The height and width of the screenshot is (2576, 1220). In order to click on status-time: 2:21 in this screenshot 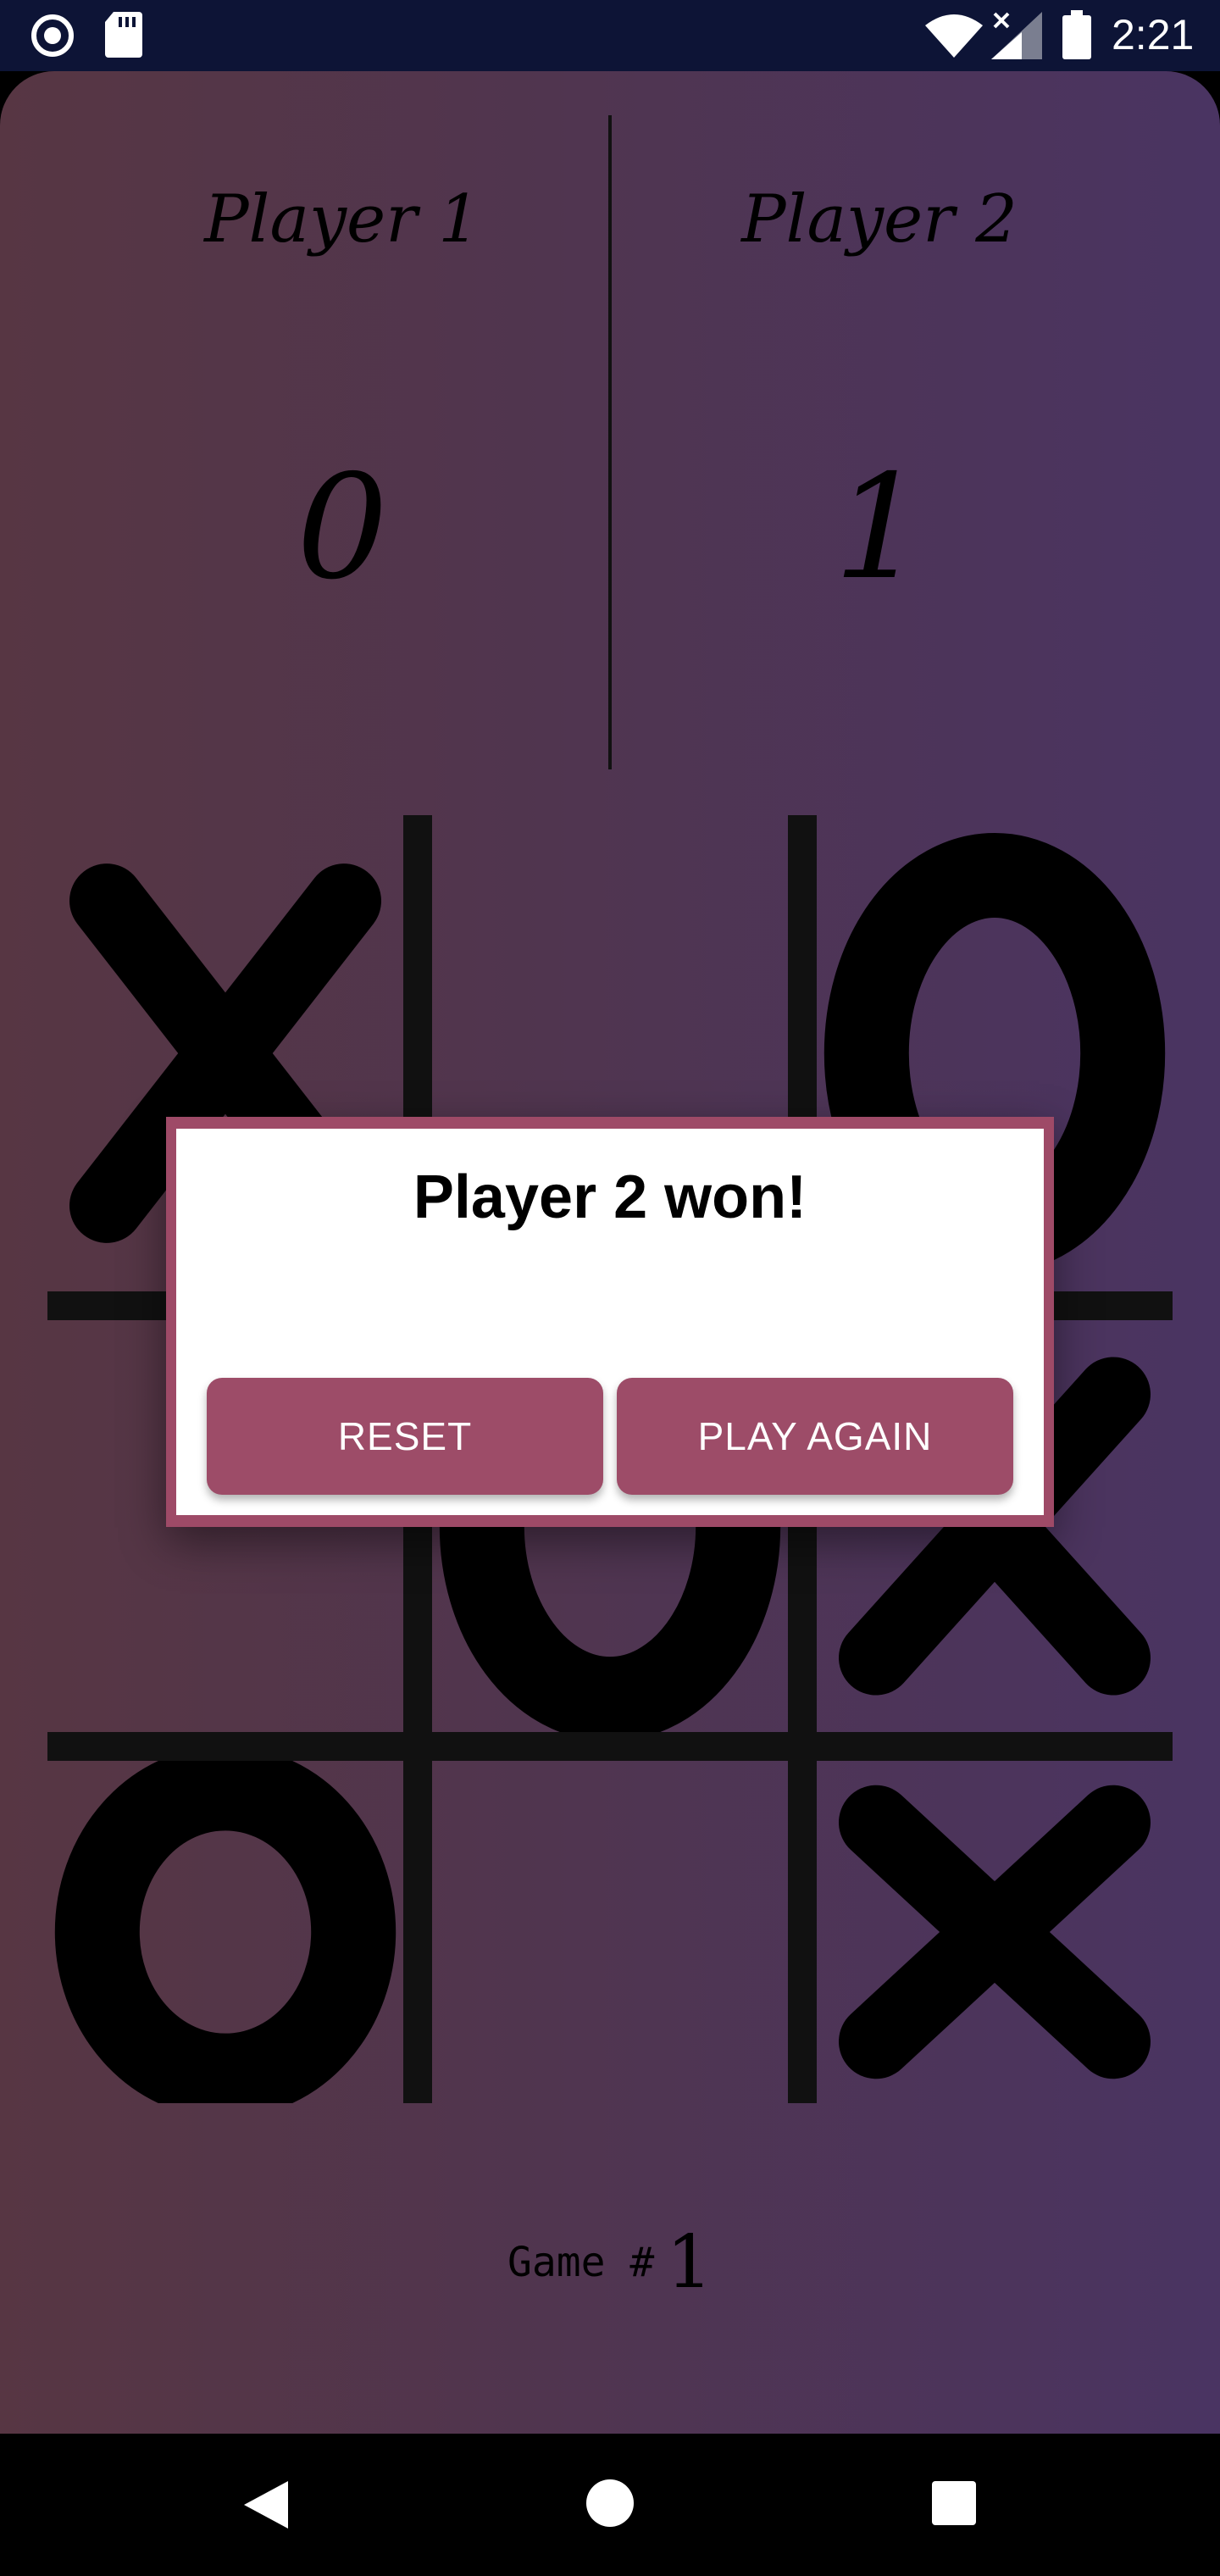, I will do `click(1153, 34)`.